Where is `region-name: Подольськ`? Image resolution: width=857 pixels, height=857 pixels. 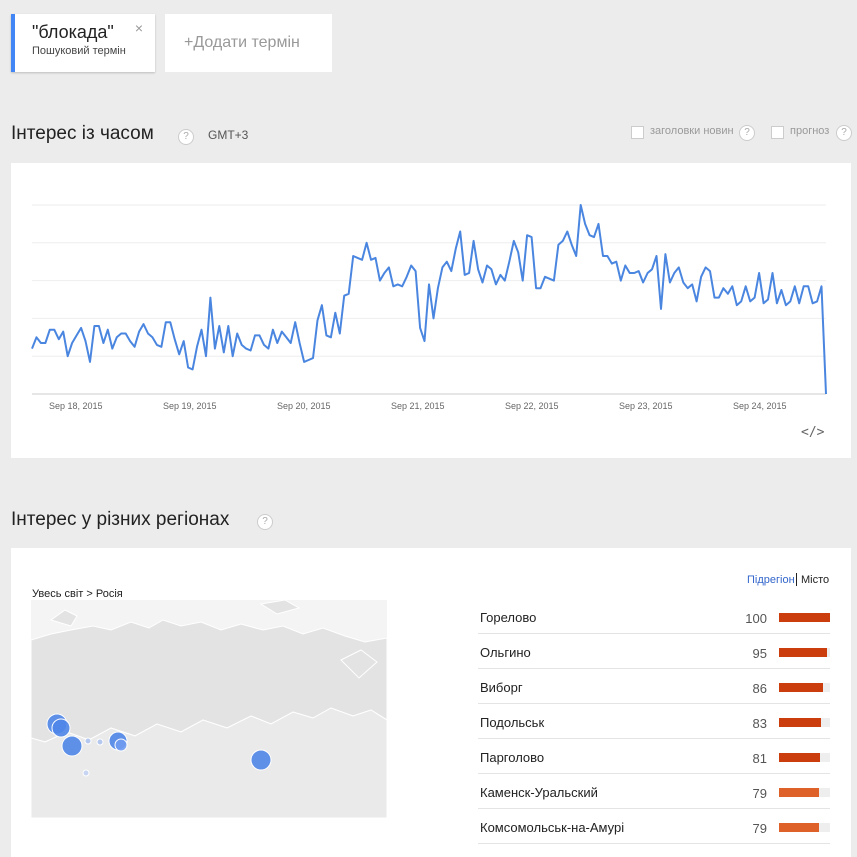
region-name: Подольськ is located at coordinates (512, 722).